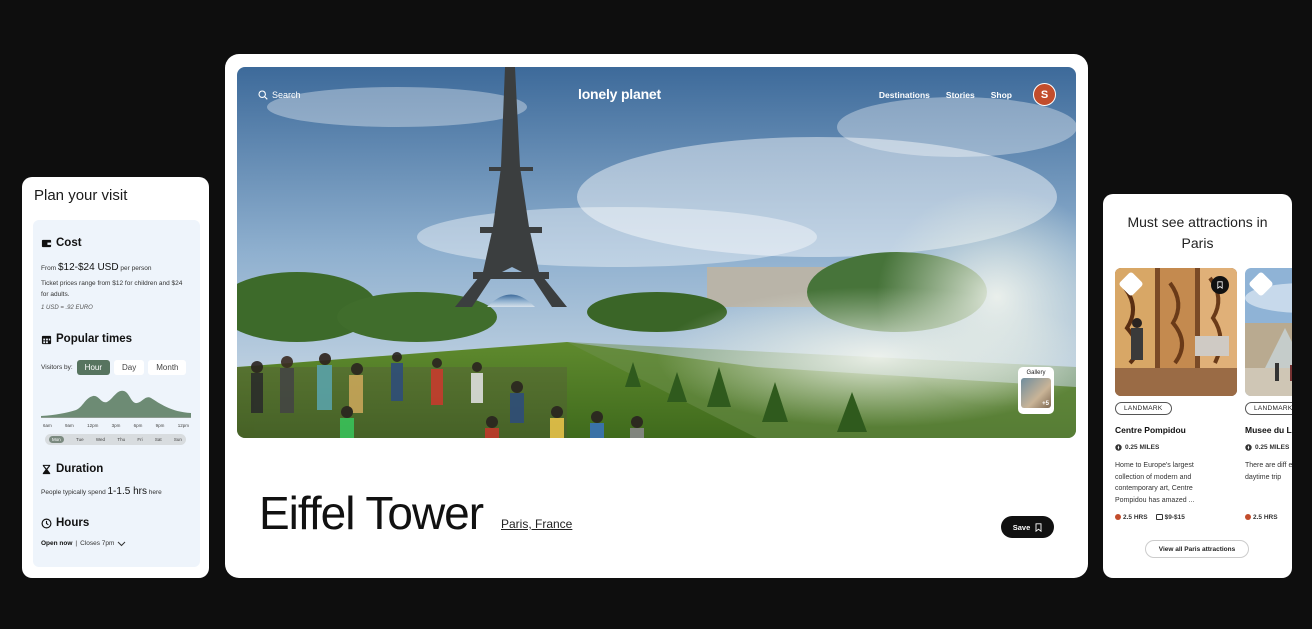  Describe the element at coordinates (138, 425) in the screenshot. I see `hour-label: 6pm` at that location.